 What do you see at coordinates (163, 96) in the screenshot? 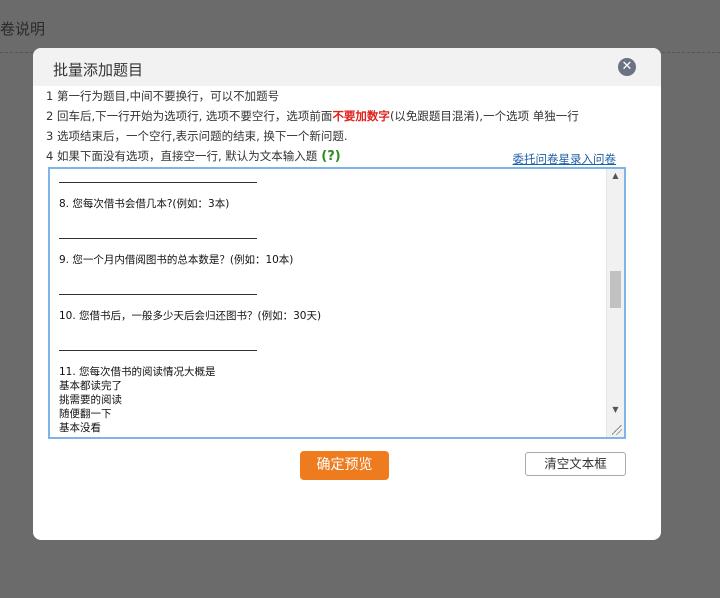
I see `instruction-line-1: 1 第一行为题目,中间不要换行，可以不加题号` at bounding box center [163, 96].